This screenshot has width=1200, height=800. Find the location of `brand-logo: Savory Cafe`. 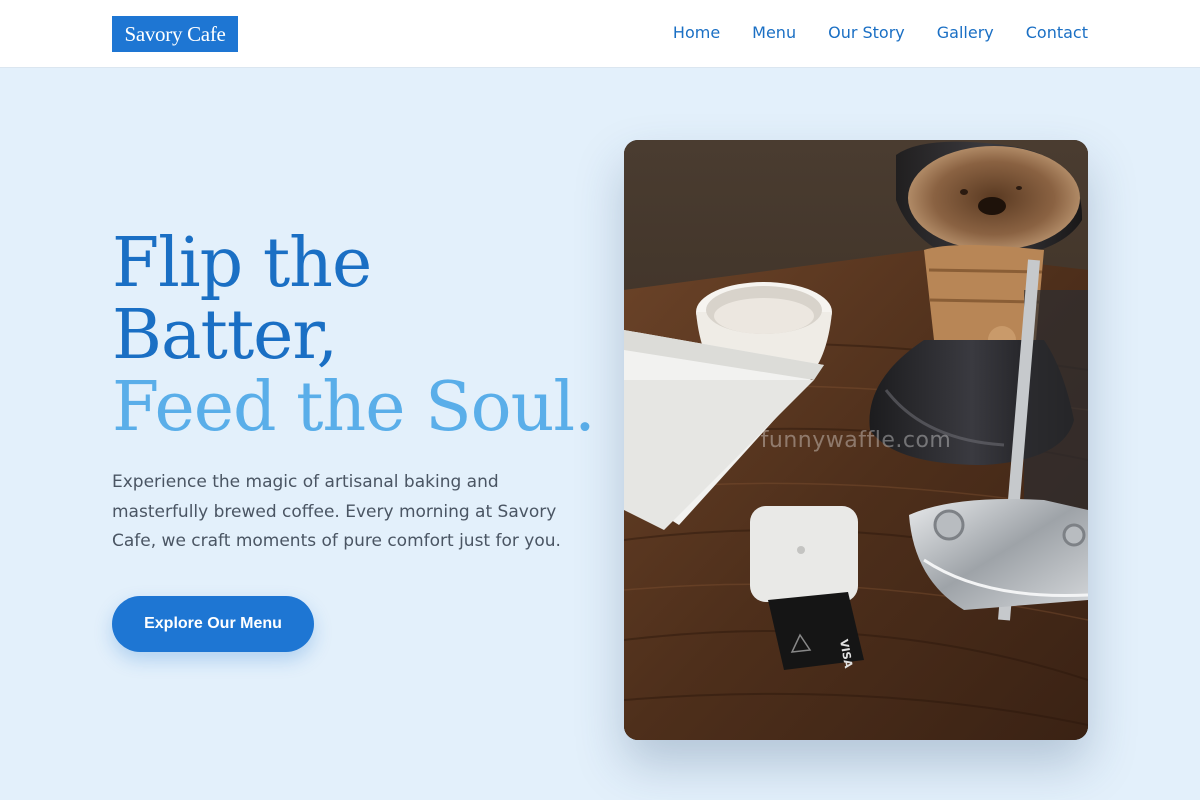

brand-logo: Savory Cafe is located at coordinates (175, 34).